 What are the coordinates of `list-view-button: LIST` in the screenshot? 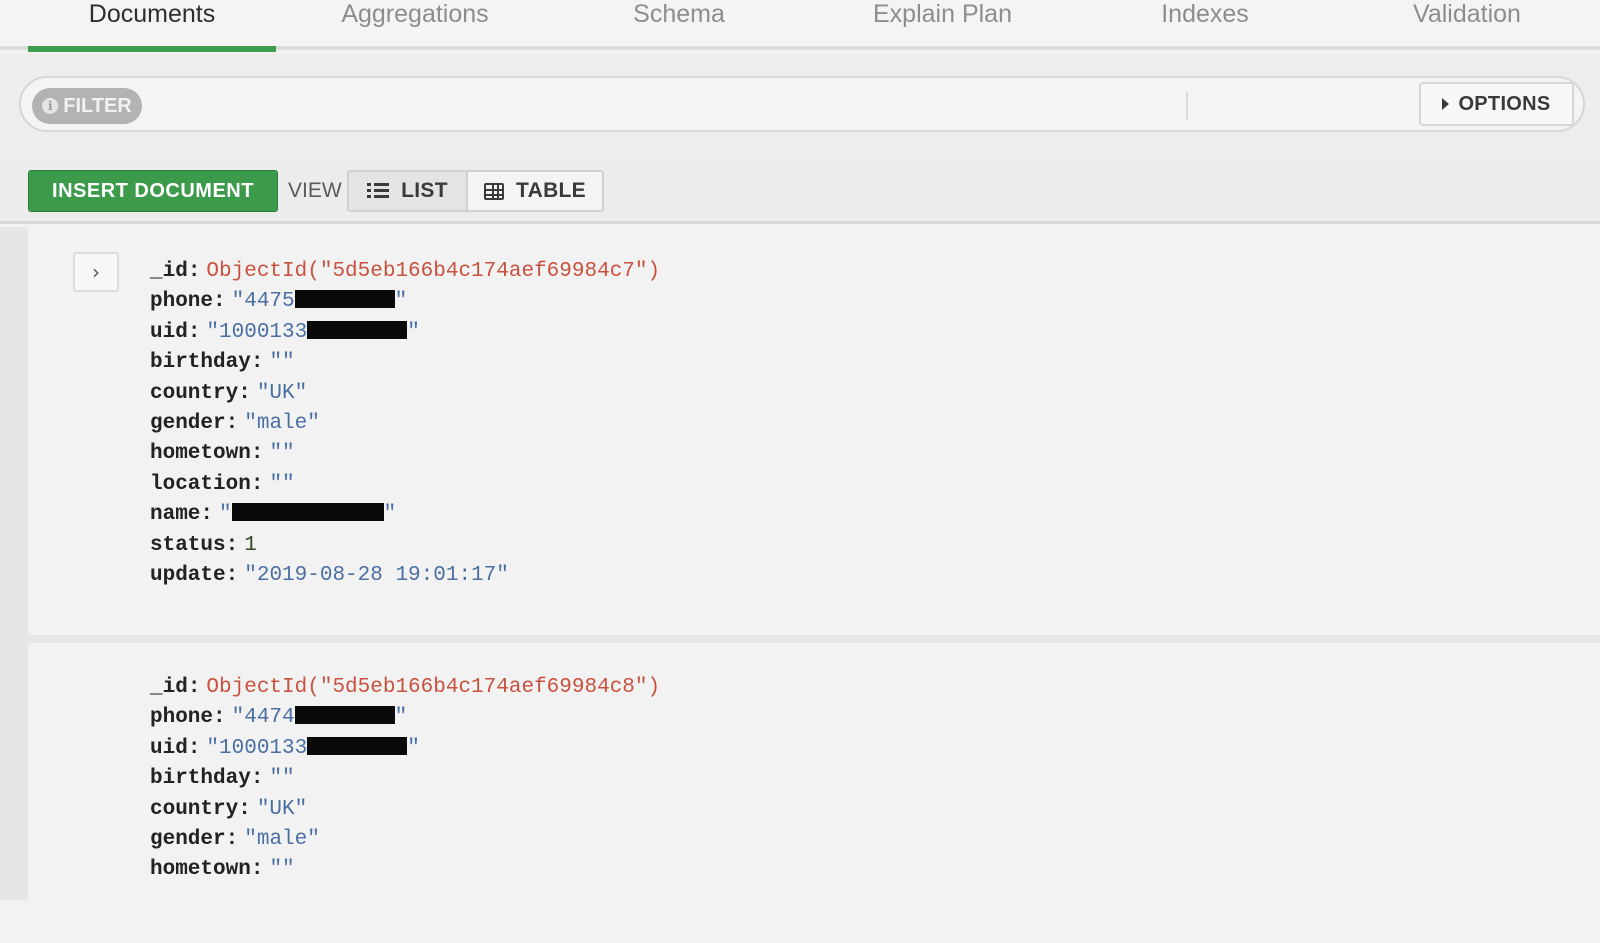 It's located at (407, 191).